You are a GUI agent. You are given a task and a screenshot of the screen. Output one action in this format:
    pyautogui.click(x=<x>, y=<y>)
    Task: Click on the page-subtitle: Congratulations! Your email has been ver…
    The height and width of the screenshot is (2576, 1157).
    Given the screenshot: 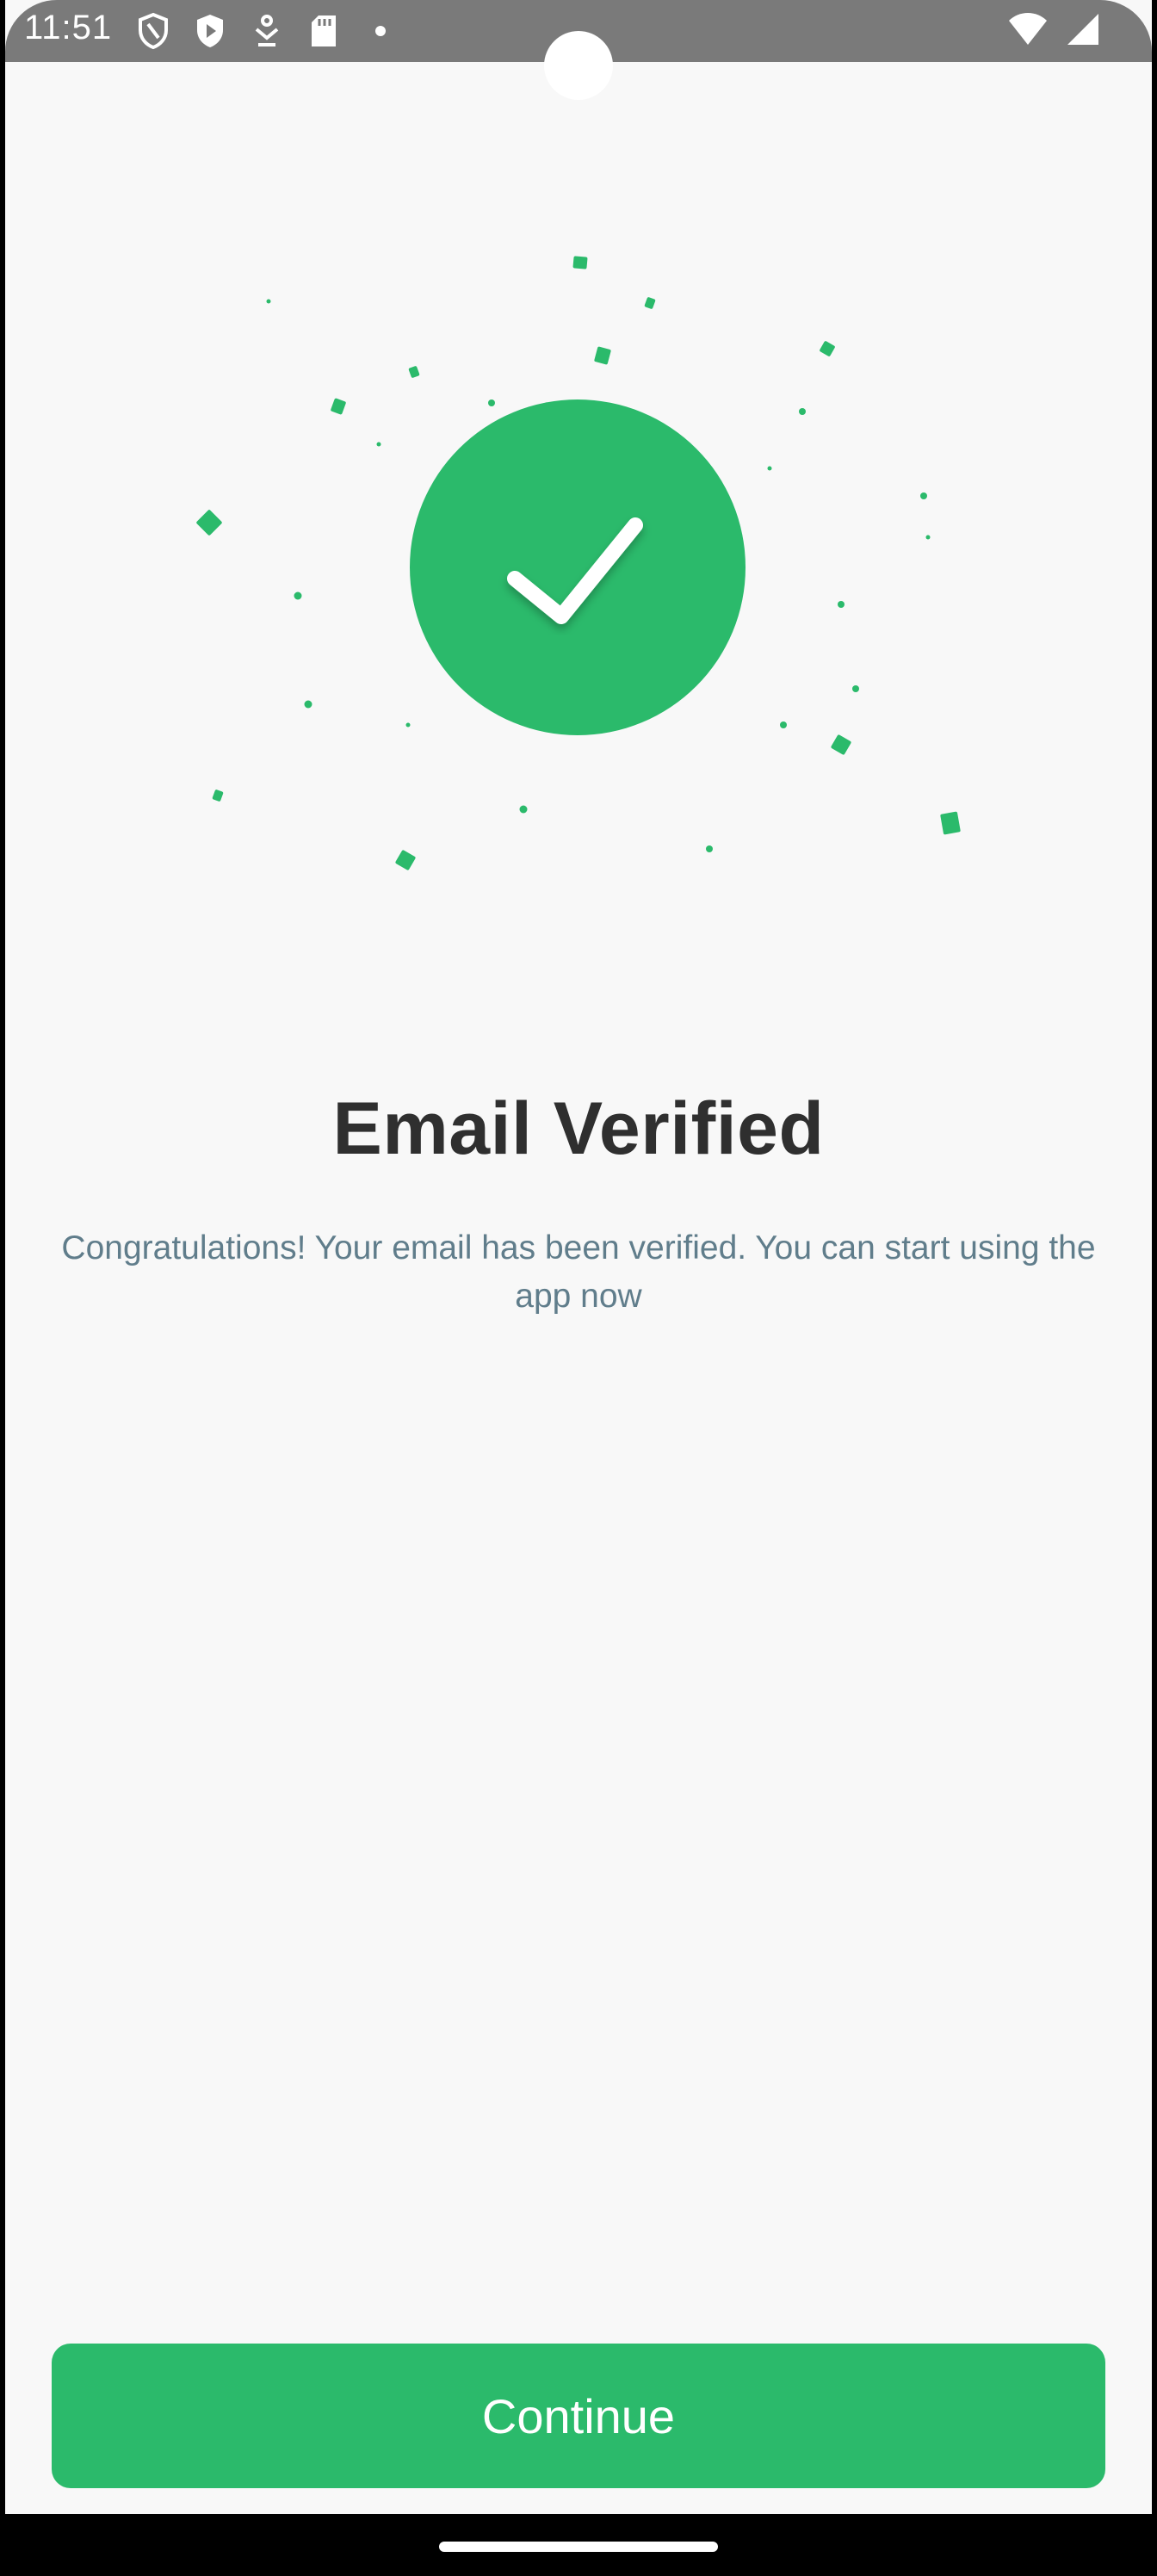 What is the action you would take?
    pyautogui.click(x=579, y=1272)
    